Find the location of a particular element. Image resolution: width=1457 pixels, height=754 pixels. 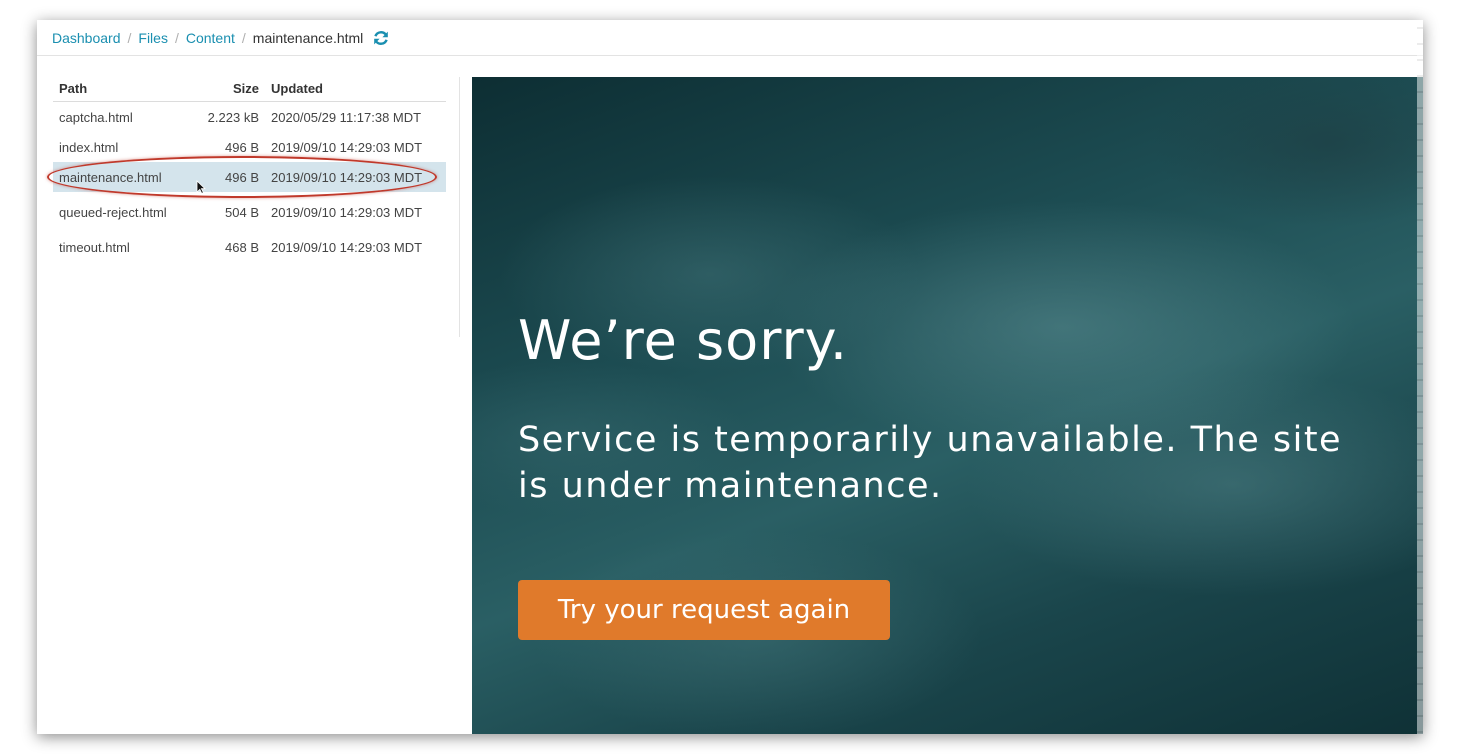

file-path: timeout.html is located at coordinates (94, 247).